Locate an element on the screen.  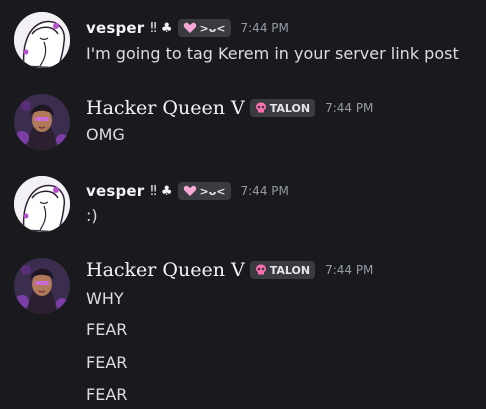
message-text: :) is located at coordinates (92, 215).